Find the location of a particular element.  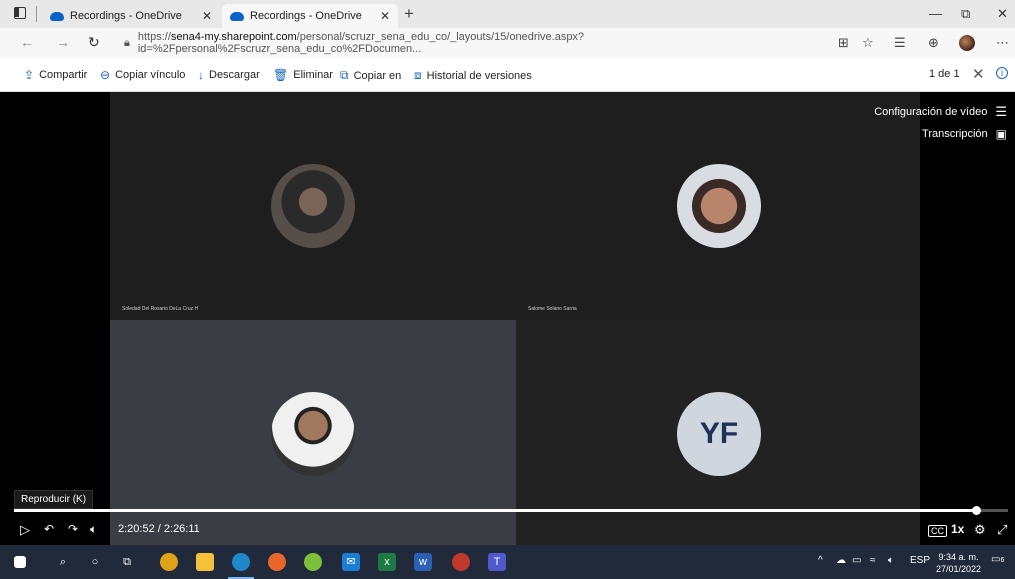

notification-icon: ▭6 is located at coordinates (998, 561).